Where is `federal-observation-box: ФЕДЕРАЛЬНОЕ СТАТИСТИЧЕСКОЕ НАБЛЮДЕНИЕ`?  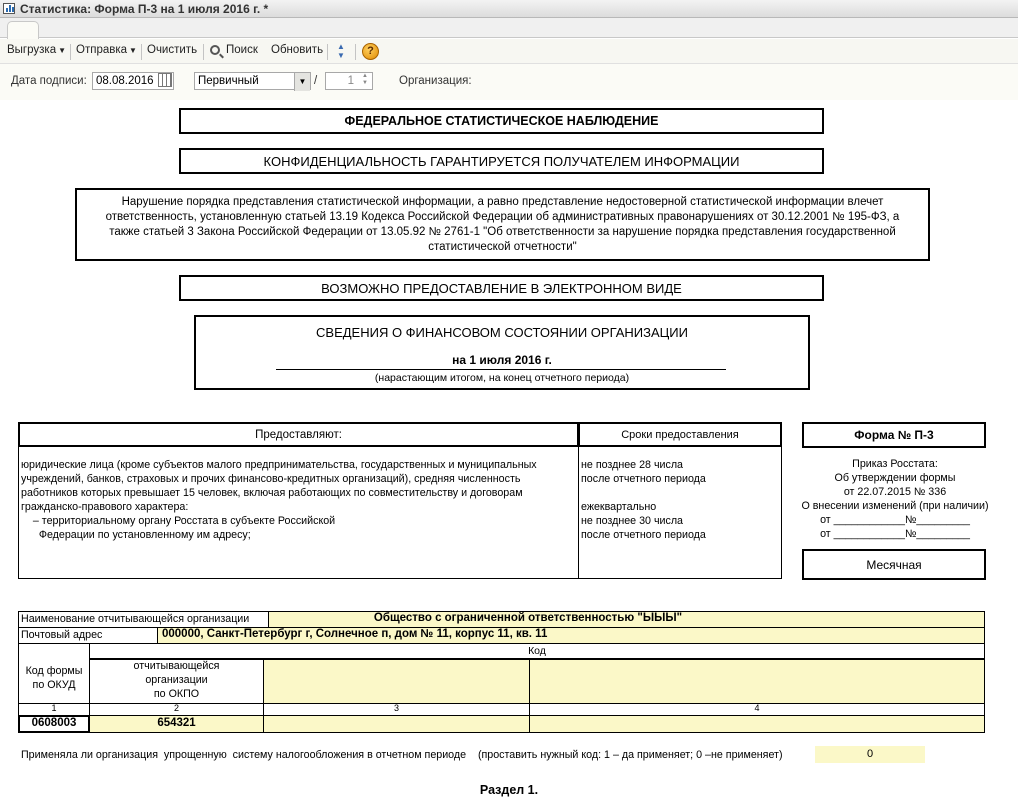
federal-observation-box: ФЕДЕРАЛЬНОЕ СТАТИСТИЧЕСКОЕ НАБЛЮДЕНИЕ is located at coordinates (501, 121).